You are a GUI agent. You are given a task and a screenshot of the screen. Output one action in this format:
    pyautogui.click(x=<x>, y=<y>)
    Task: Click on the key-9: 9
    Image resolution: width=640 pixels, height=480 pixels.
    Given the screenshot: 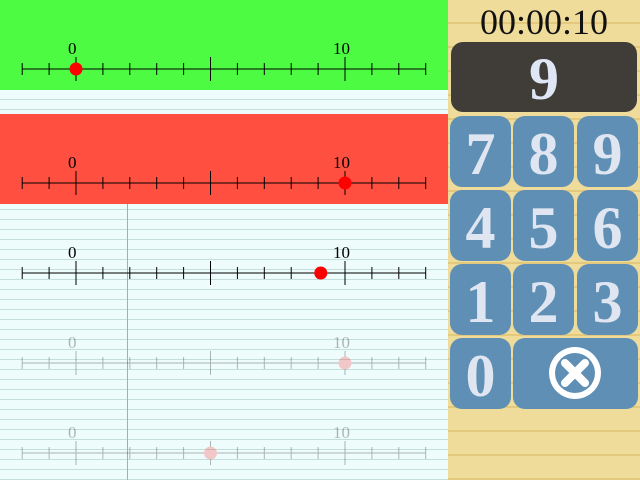 What is the action you would take?
    pyautogui.click(x=607, y=151)
    